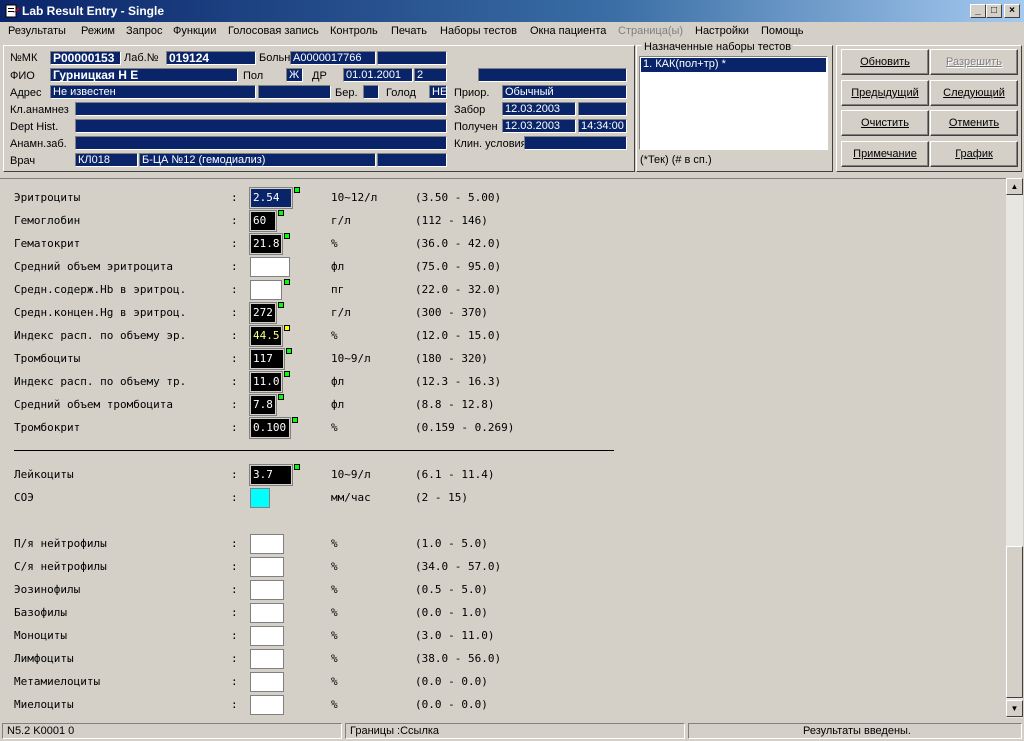 This screenshot has width=1024, height=741. I want to click on close-button: ×, so click(1012, 11).